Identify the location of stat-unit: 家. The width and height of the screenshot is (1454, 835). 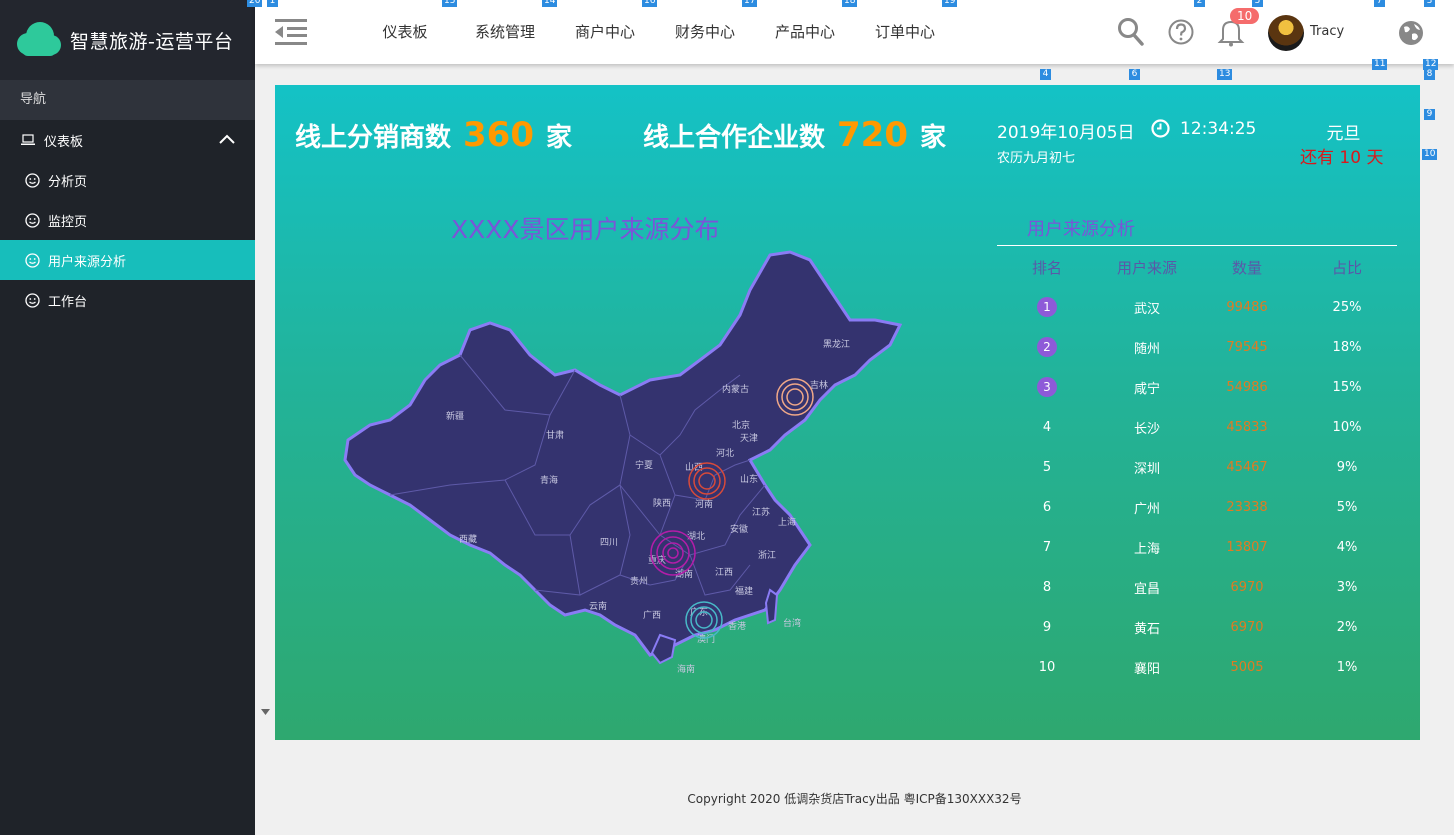
(933, 138).